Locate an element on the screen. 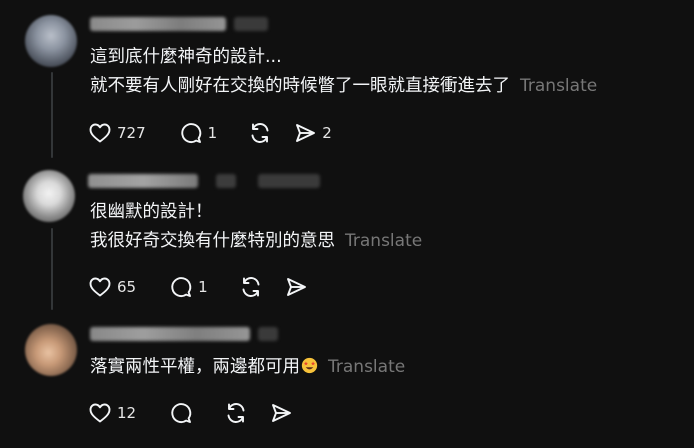  comment-text: 很幽默的設計！ 我很好奇交換有什麼特別的意思 Translate is located at coordinates (256, 227).